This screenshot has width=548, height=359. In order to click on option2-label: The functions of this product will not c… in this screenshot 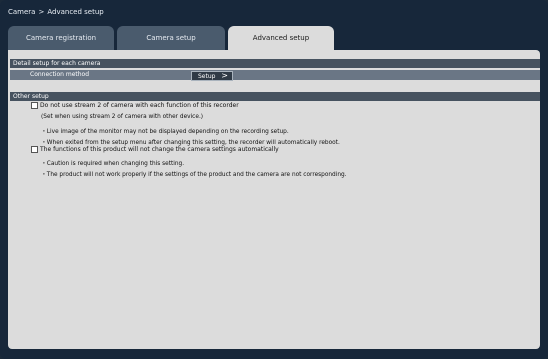, I will do `click(159, 149)`.